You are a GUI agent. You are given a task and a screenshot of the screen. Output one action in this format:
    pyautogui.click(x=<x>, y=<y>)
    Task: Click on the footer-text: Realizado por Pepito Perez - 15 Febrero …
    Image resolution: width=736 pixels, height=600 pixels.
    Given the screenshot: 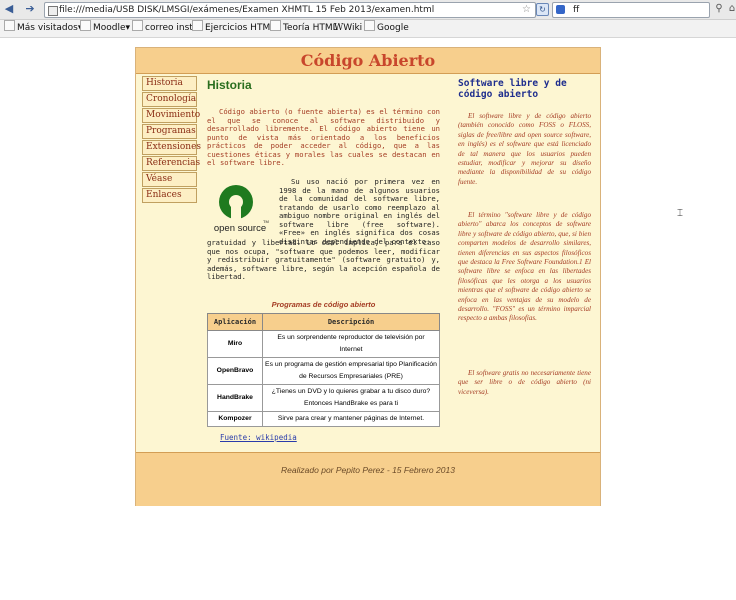 What is the action you would take?
    pyautogui.click(x=368, y=470)
    